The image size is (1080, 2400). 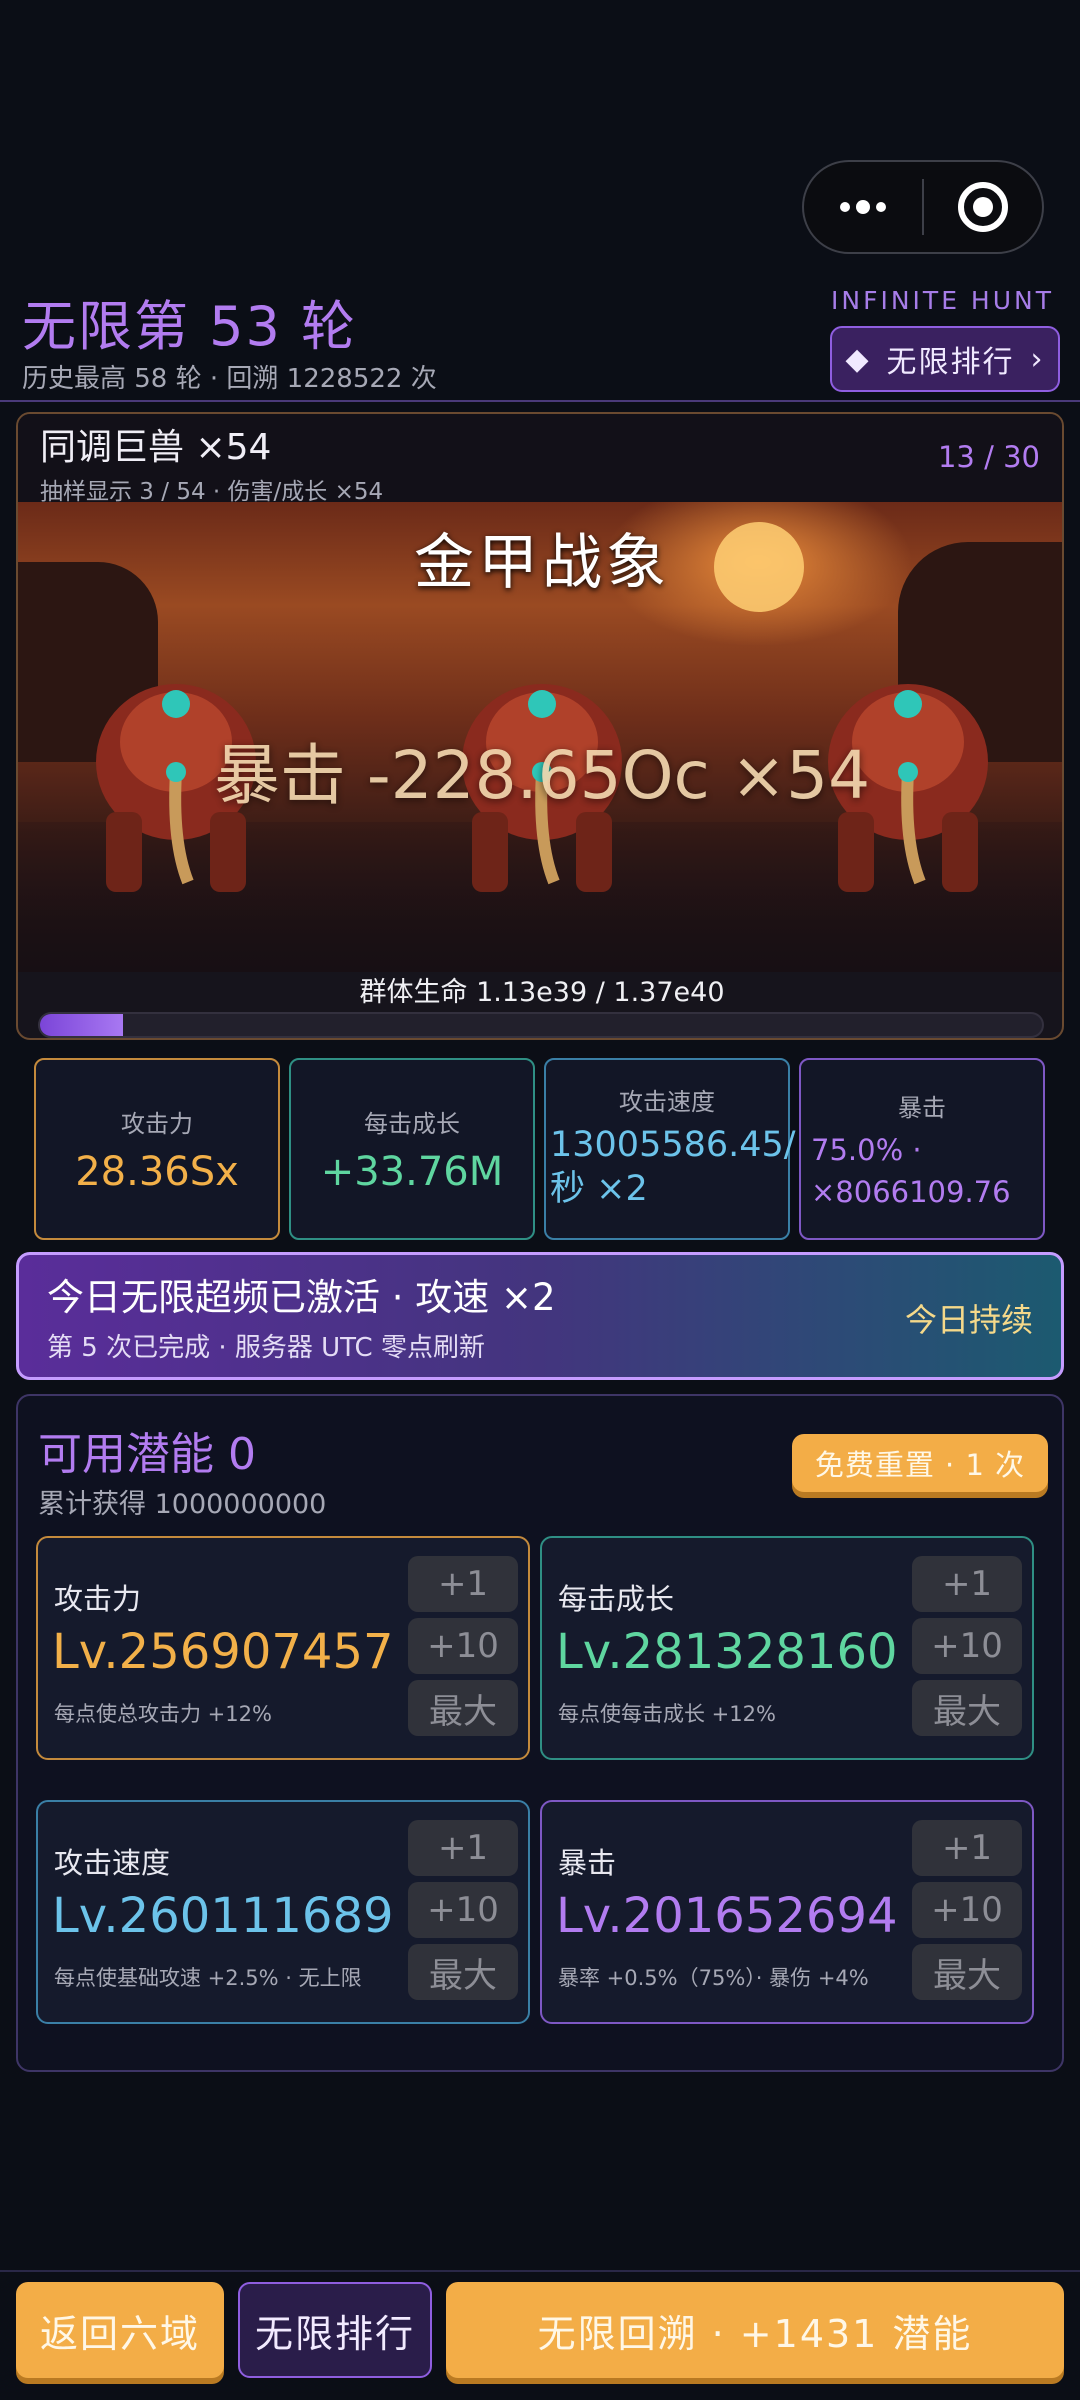 I want to click on boss-name: 同调巨兽 ×54, so click(x=156, y=447).